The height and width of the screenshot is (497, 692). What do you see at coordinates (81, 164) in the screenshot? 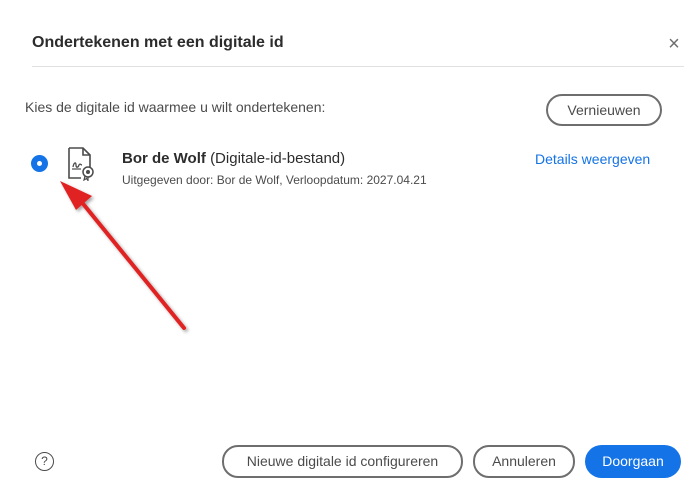
I see `certificate-file-icon` at bounding box center [81, 164].